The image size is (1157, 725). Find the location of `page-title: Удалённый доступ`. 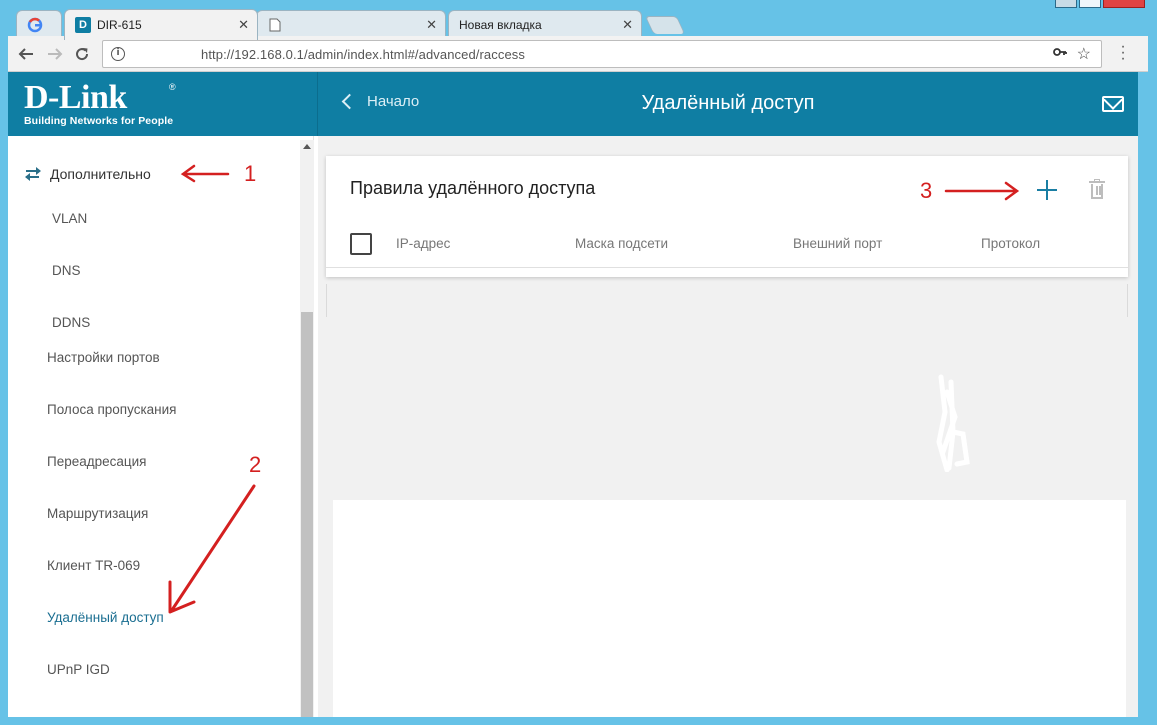

page-title: Удалённый доступ is located at coordinates (728, 103).